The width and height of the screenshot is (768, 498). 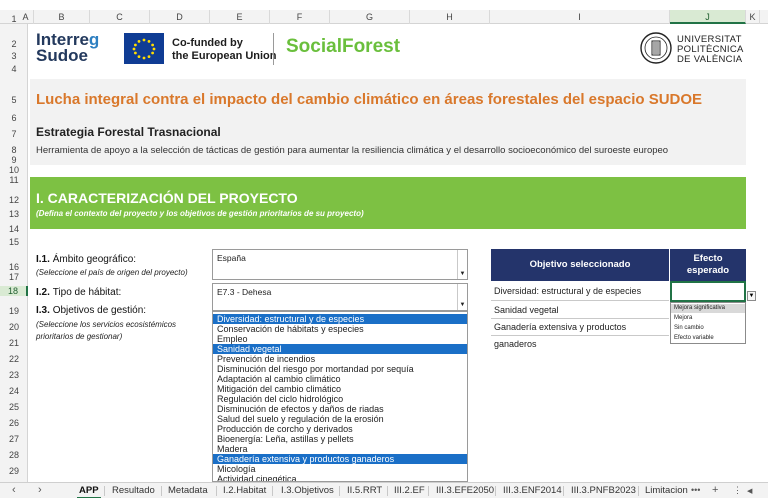 I want to click on efecto-option: Efecto variable, so click(x=694, y=338).